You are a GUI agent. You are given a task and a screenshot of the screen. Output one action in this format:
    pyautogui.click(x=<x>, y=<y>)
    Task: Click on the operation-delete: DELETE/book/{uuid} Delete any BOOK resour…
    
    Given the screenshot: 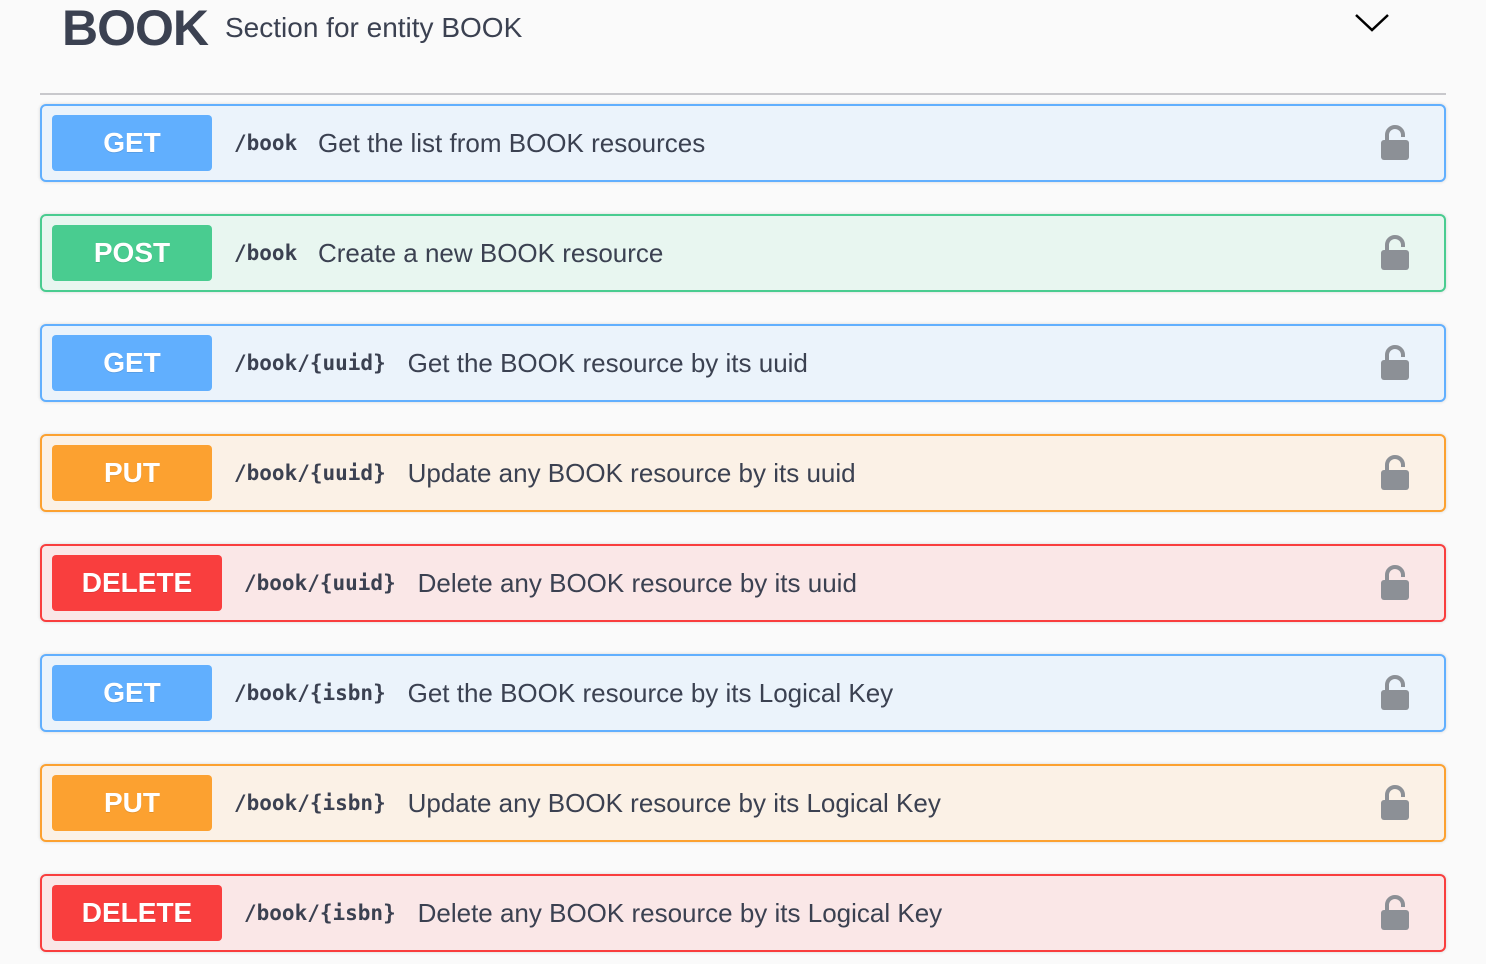 What is the action you would take?
    pyautogui.click(x=743, y=583)
    